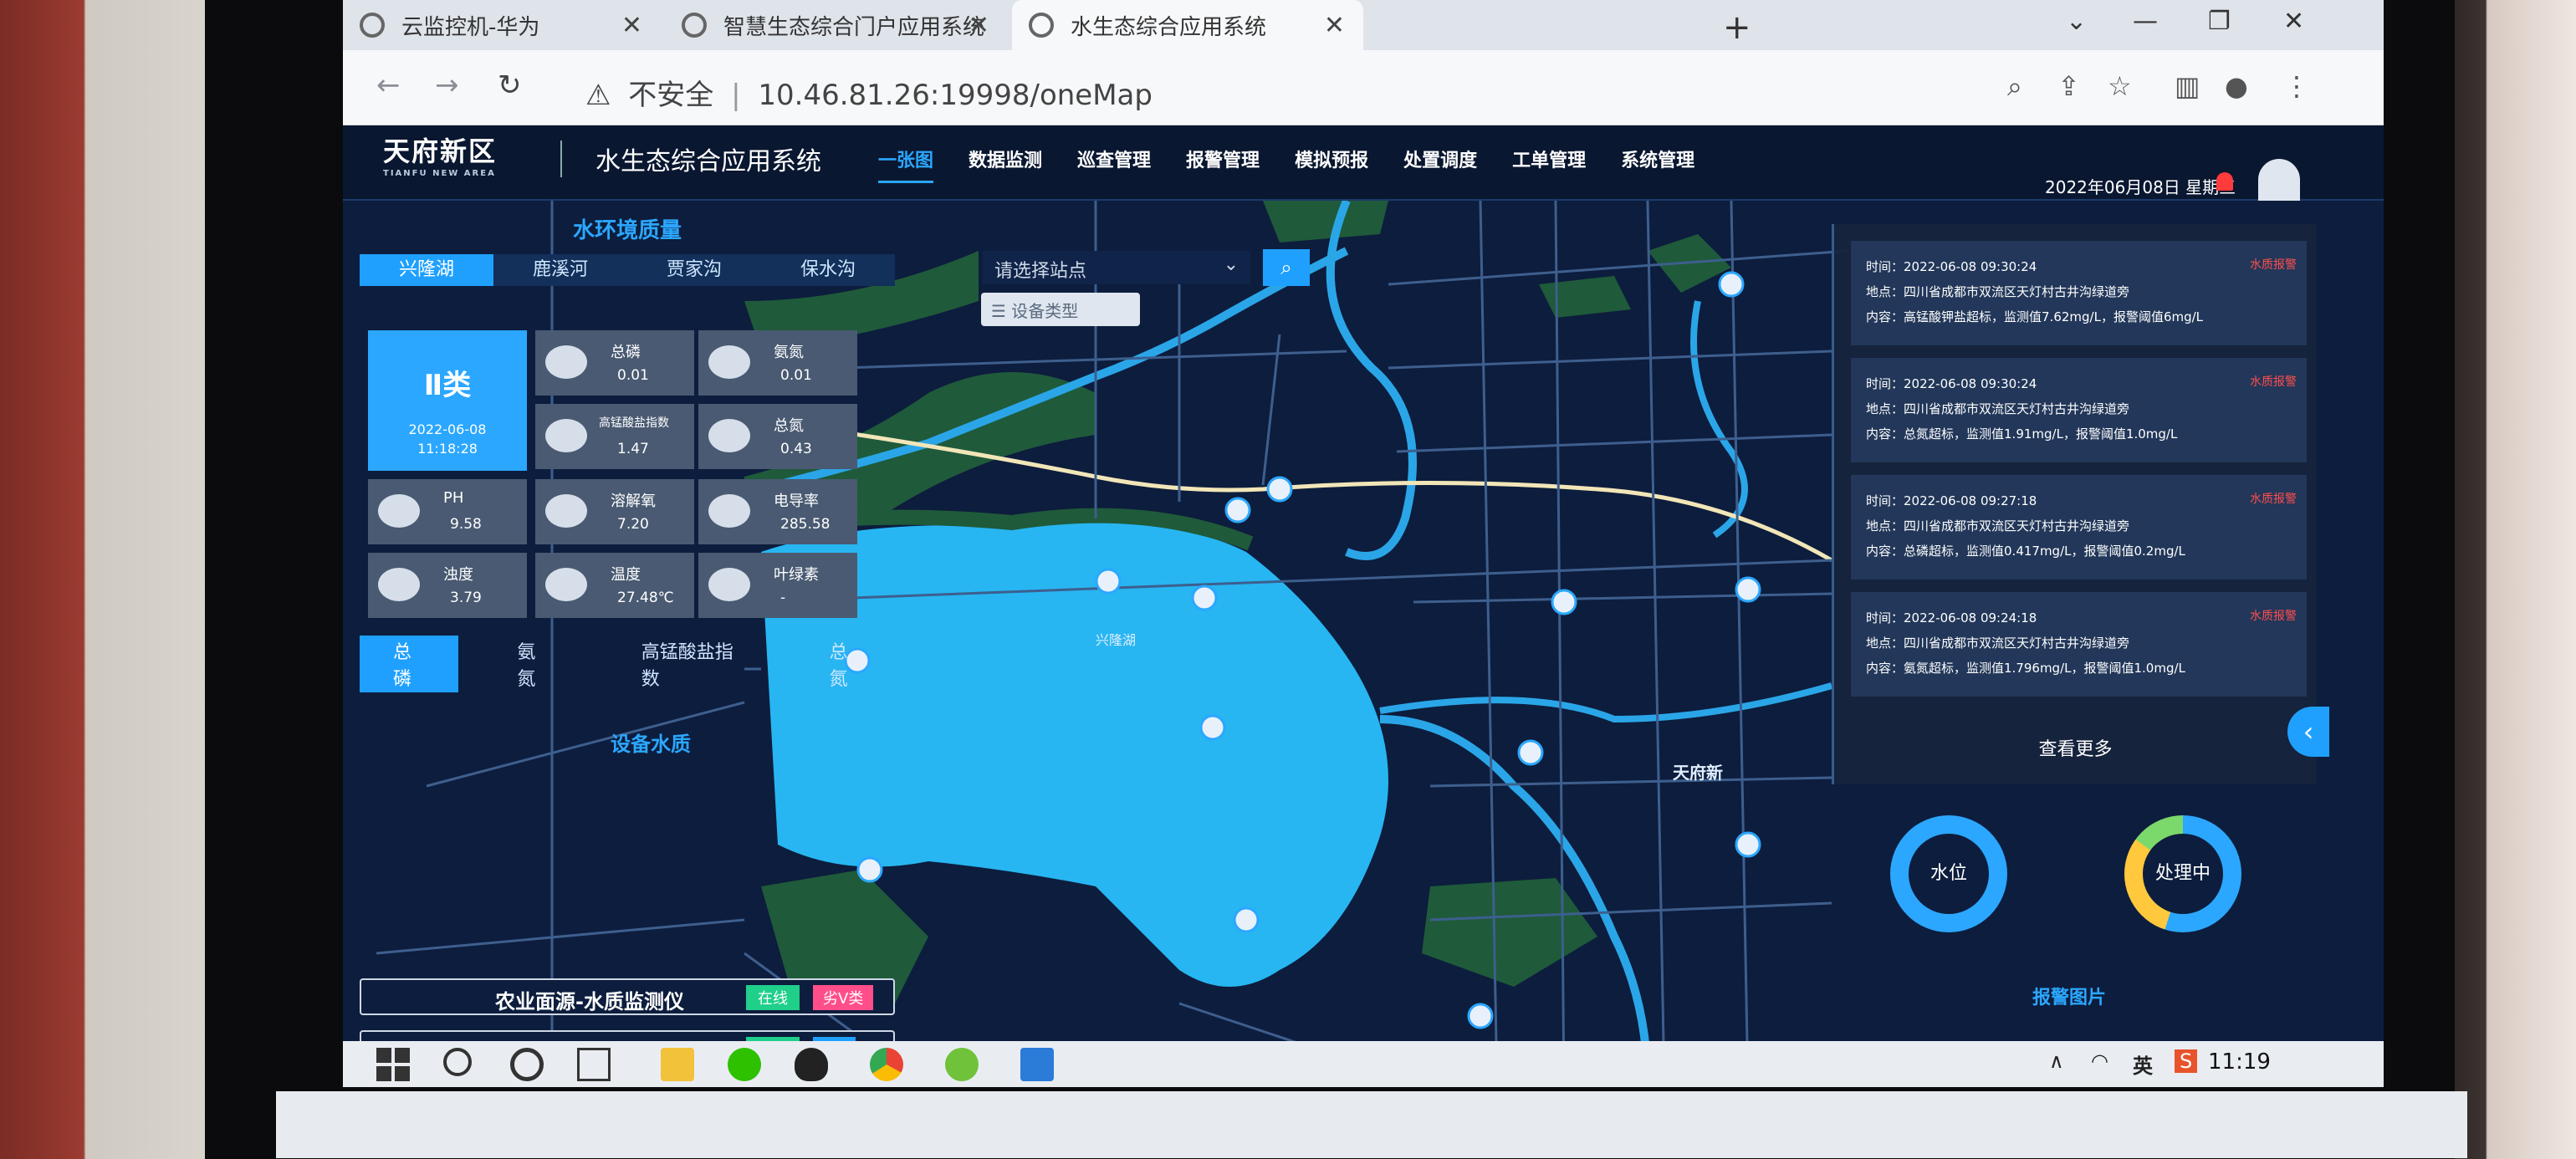 This screenshot has height=1159, width=2576. What do you see at coordinates (2273, 616) in the screenshot?
I see `alarm-tag: 水质报警` at bounding box center [2273, 616].